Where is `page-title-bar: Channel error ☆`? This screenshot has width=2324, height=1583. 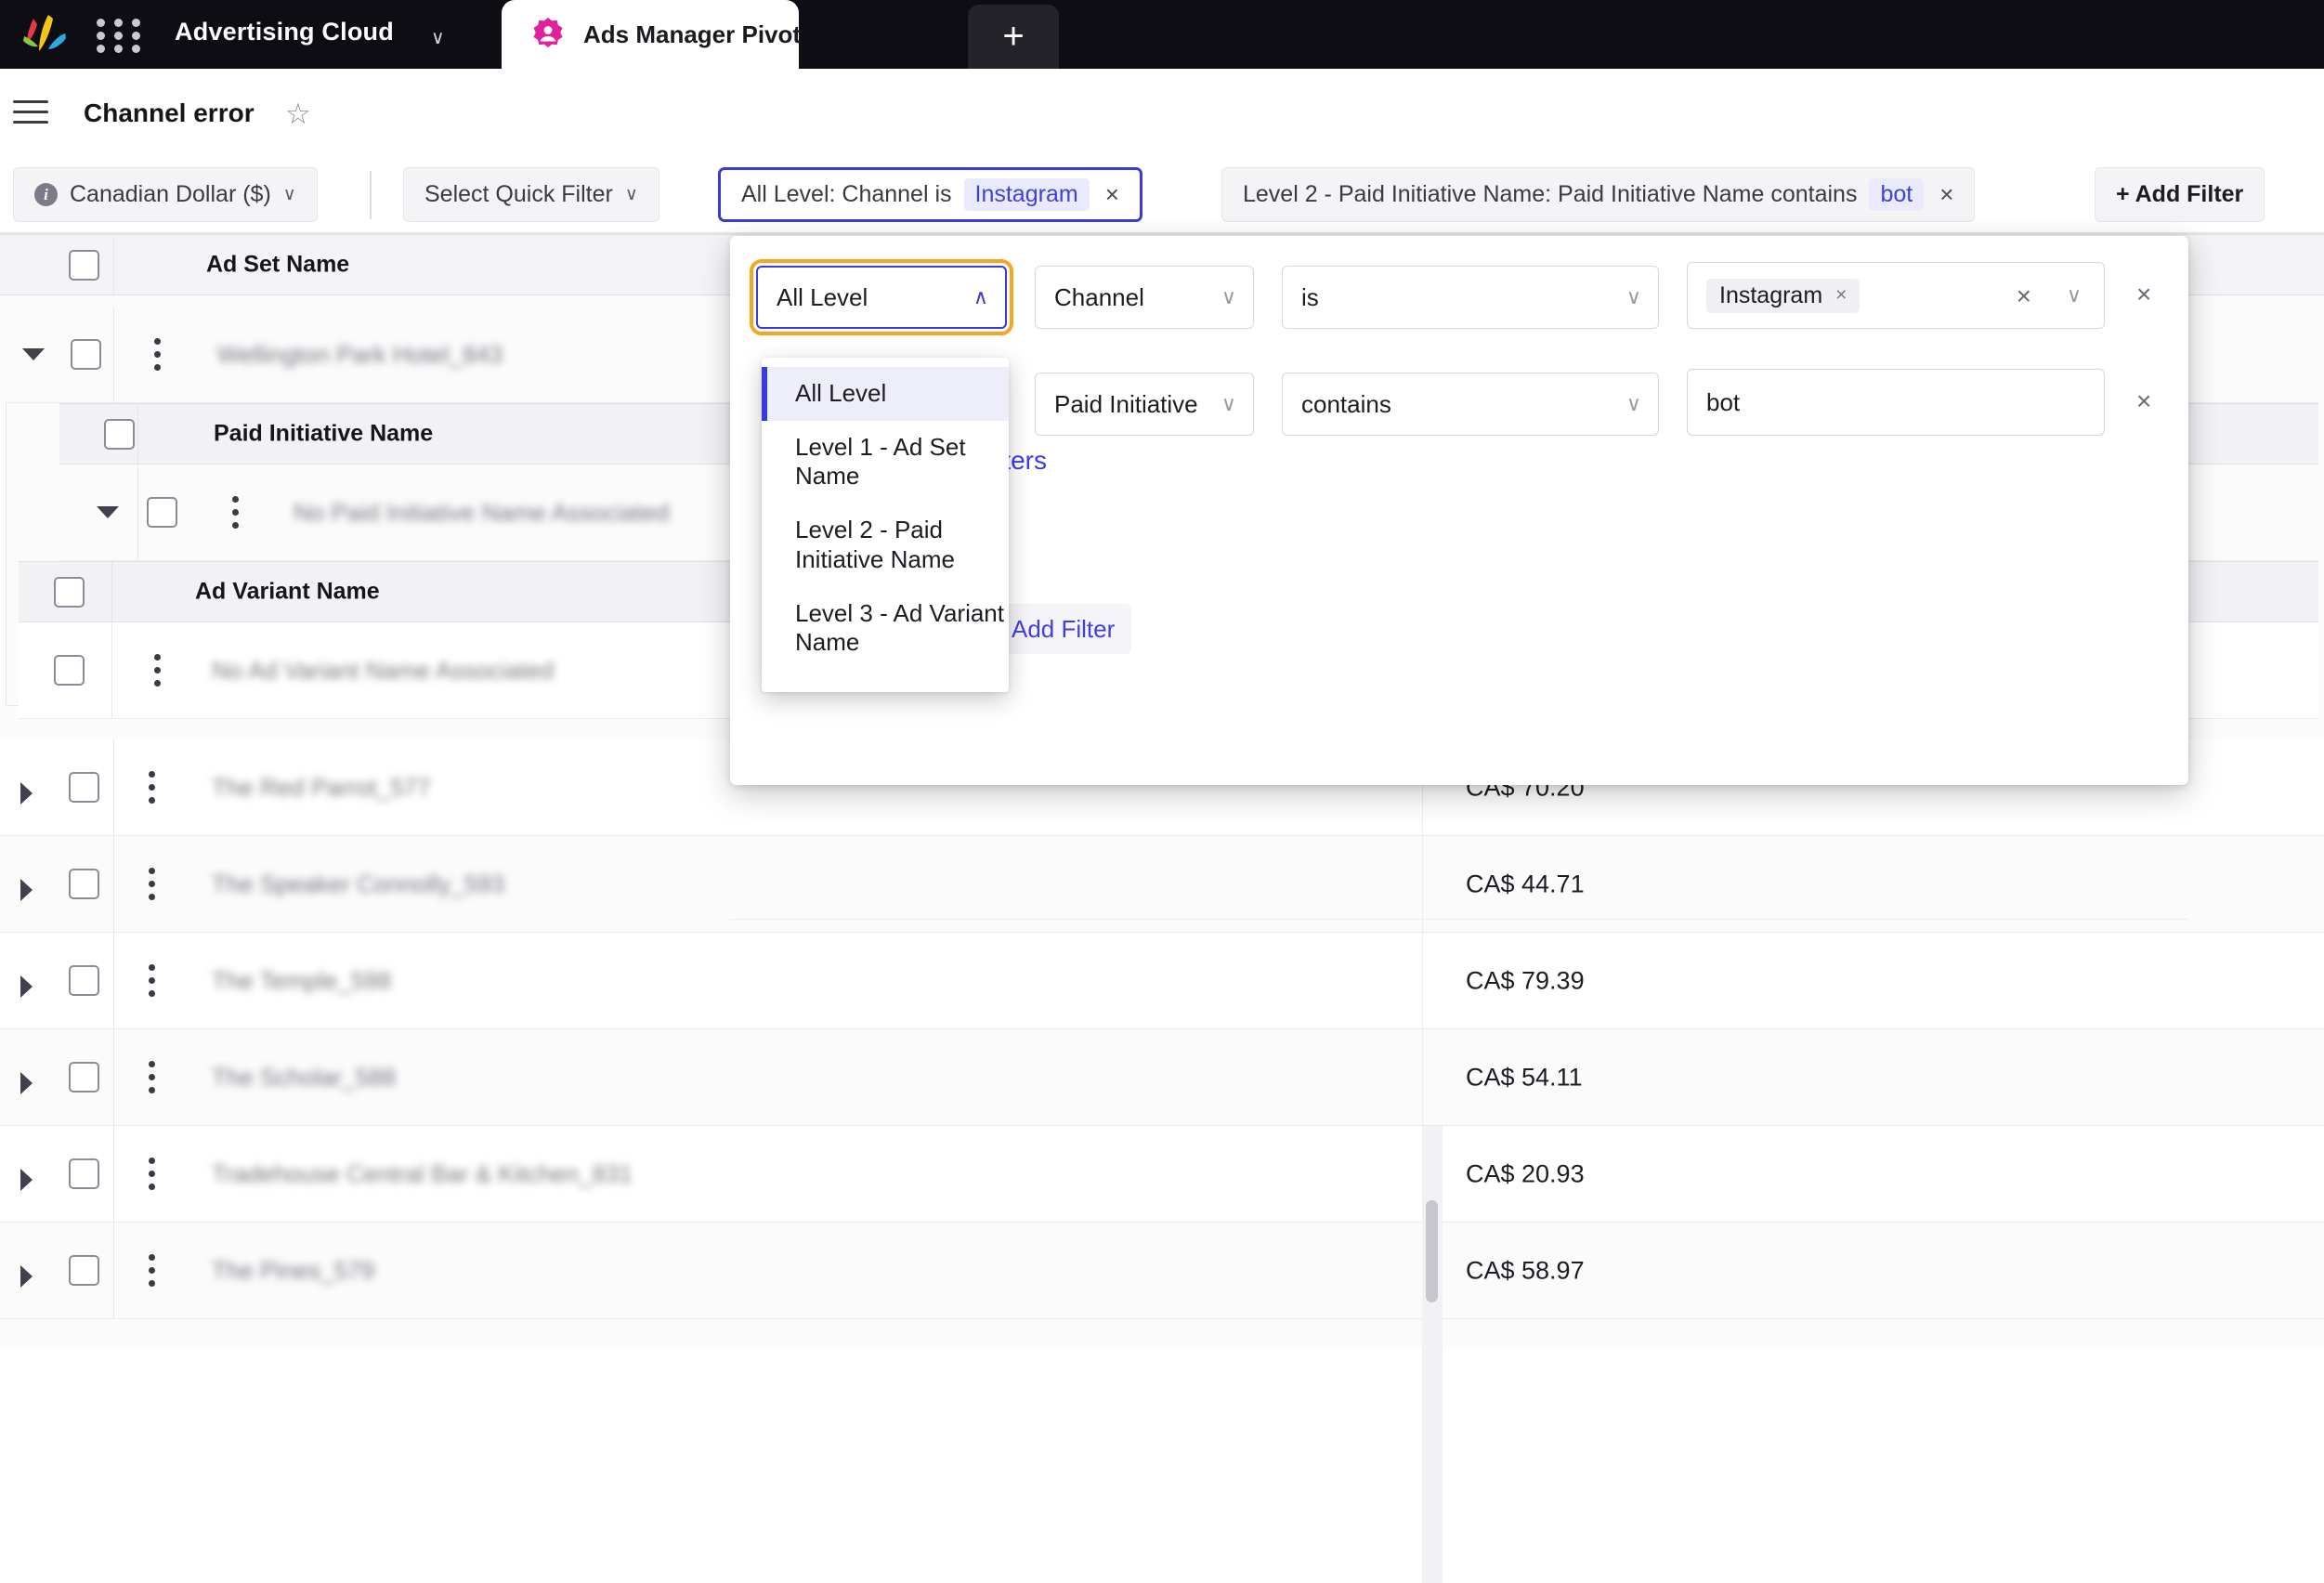
page-title-bar: Channel error ☆ is located at coordinates (1162, 112).